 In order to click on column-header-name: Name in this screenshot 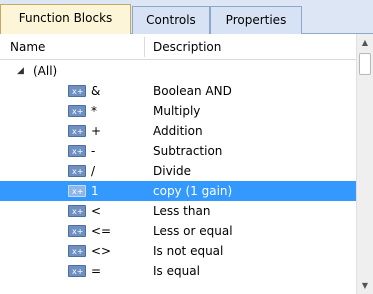, I will do `click(75, 47)`.